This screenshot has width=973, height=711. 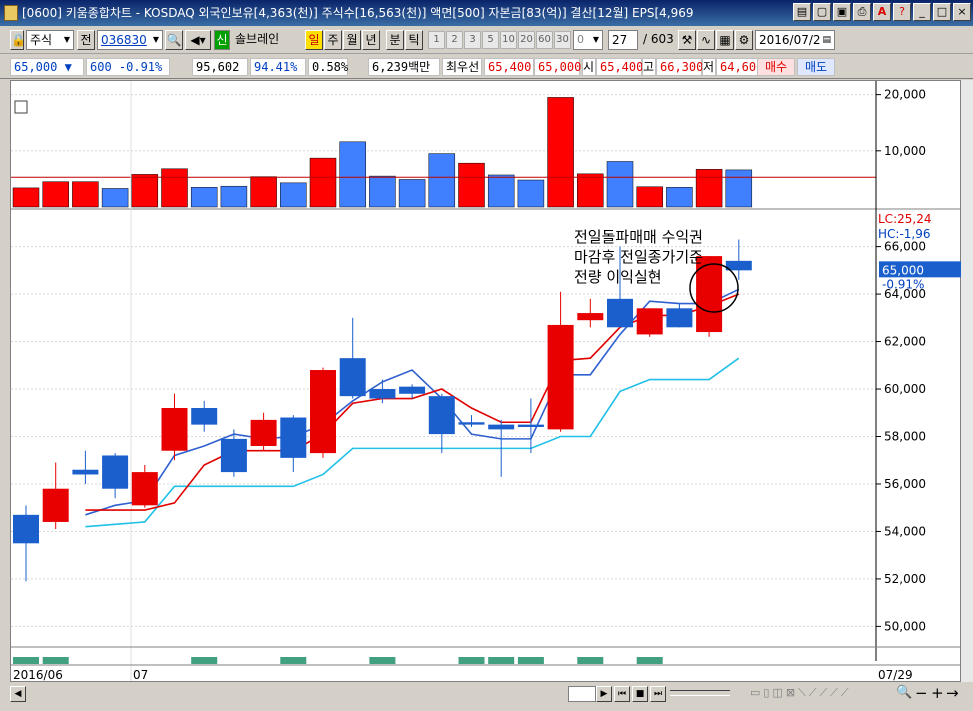 I want to click on scroll-right-icon: ▶, so click(x=604, y=694).